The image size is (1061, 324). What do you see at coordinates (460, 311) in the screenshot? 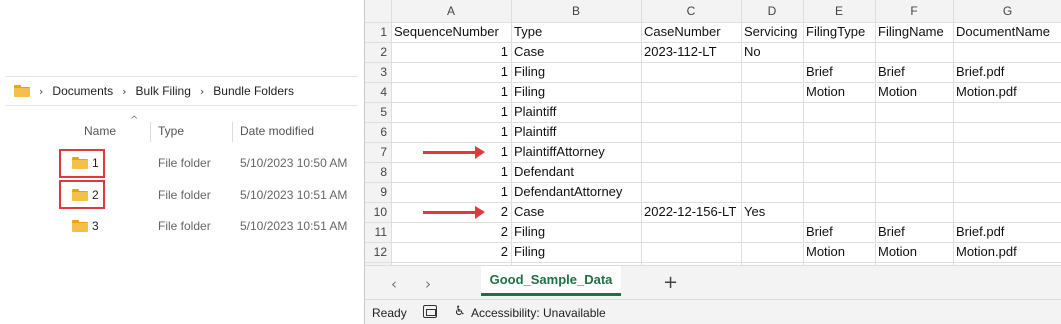
I see `accessibility-icon: ♿` at bounding box center [460, 311].